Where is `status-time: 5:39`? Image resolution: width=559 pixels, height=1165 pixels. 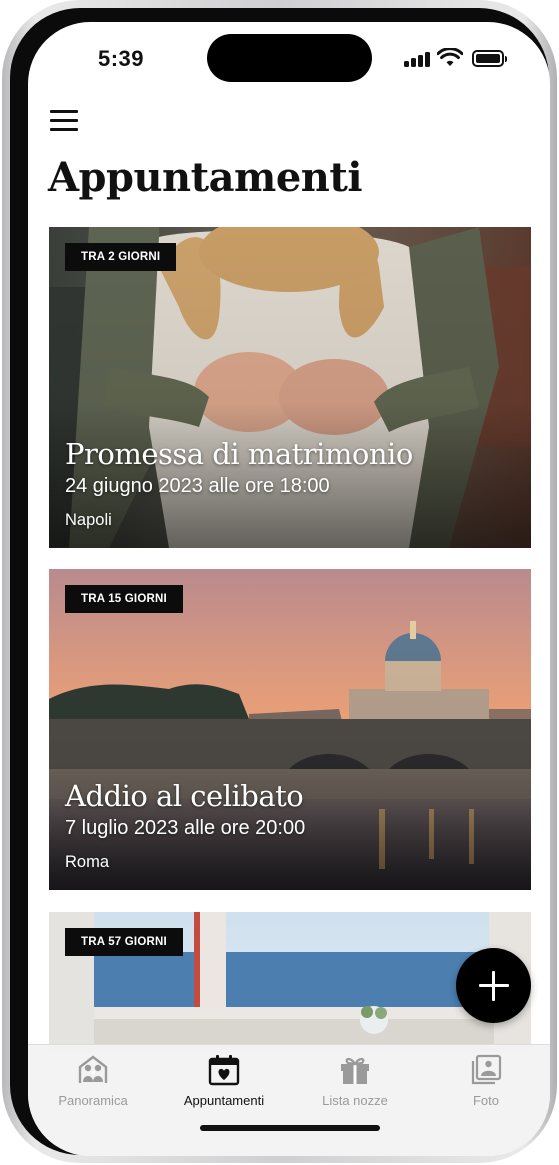 status-time: 5:39 is located at coordinates (121, 58).